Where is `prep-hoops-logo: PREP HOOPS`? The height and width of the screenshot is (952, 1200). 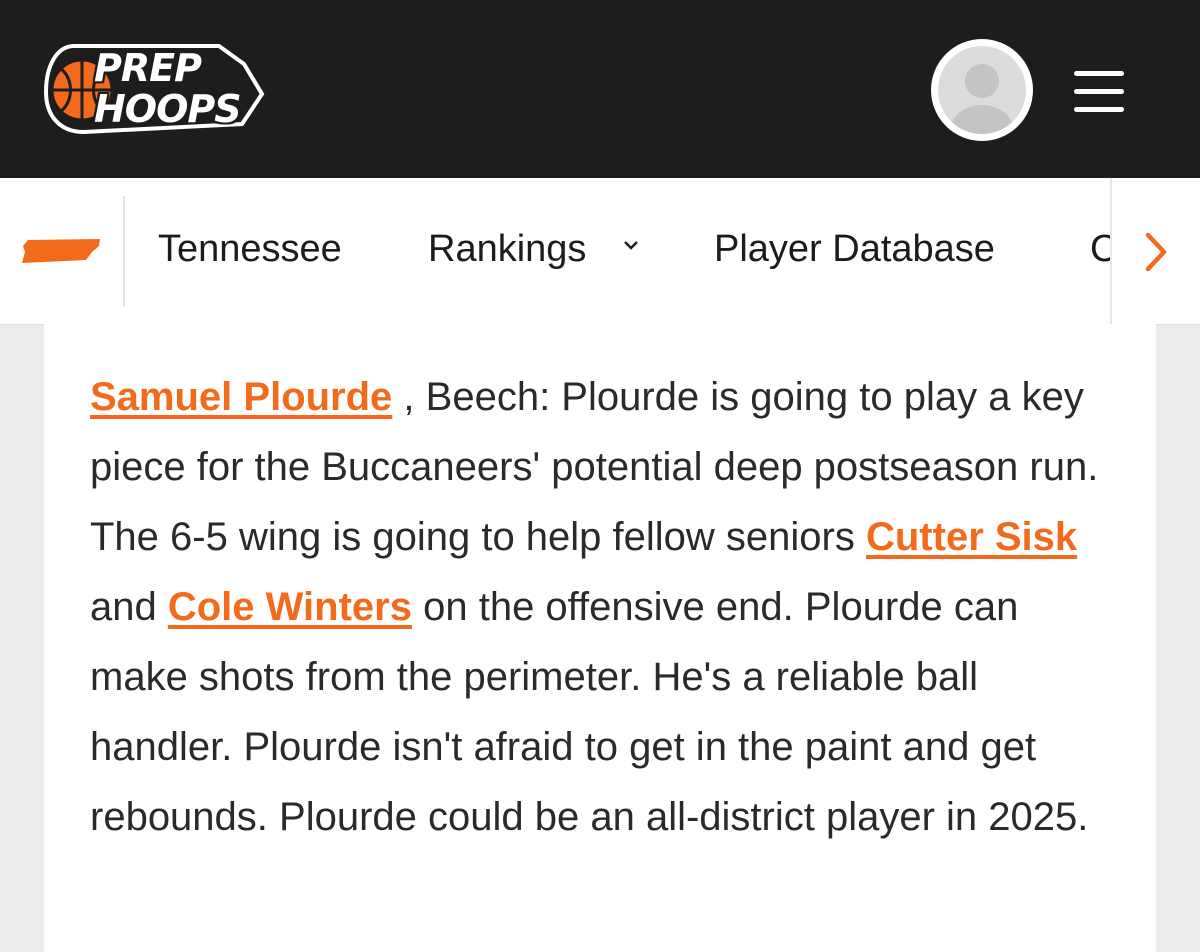
prep-hoops-logo: PREP HOOPS is located at coordinates (154, 89).